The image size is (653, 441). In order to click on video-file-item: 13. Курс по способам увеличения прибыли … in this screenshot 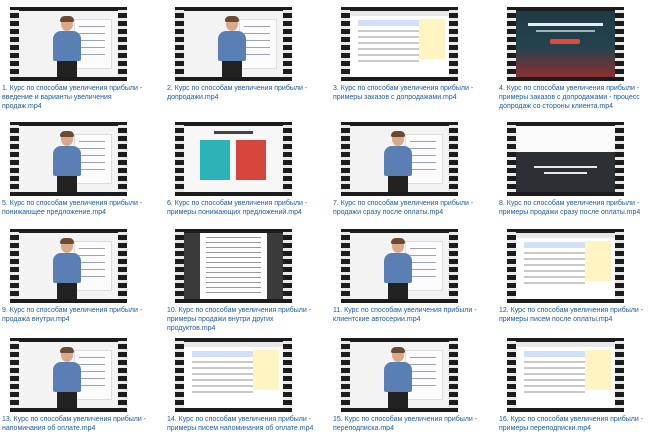, I will do `click(77, 386)`.